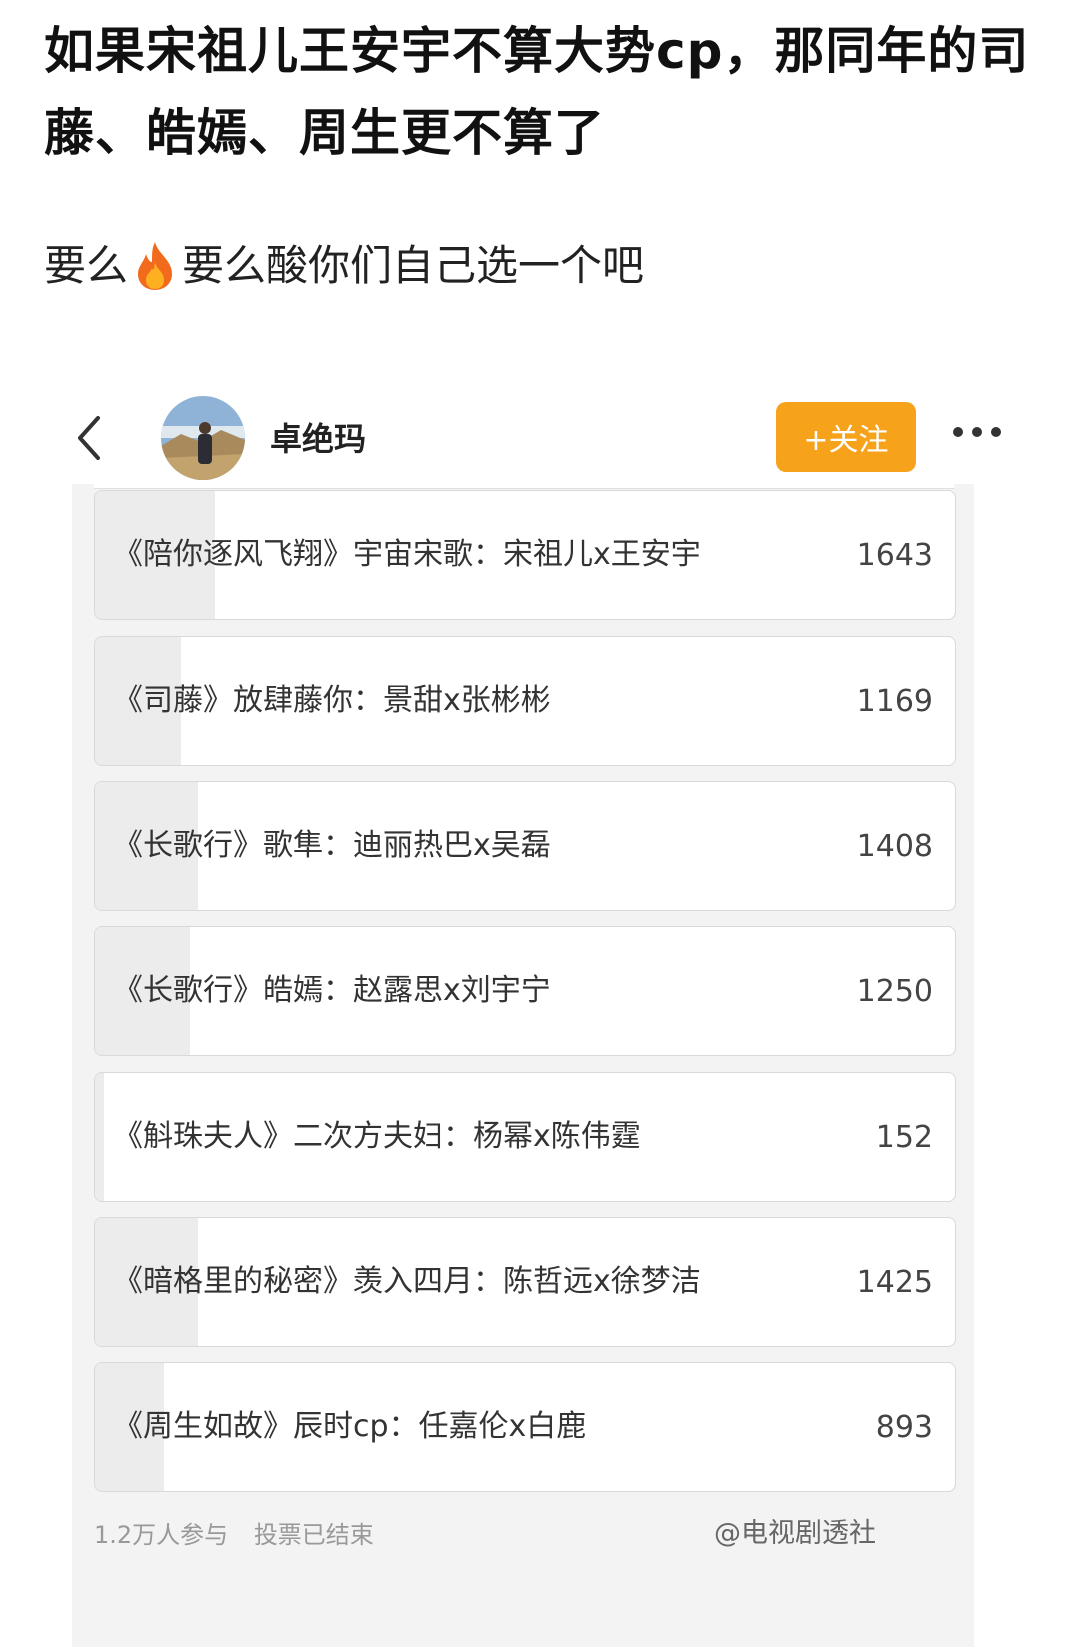  Describe the element at coordinates (977, 432) in the screenshot. I see `more-dots-icon` at that location.